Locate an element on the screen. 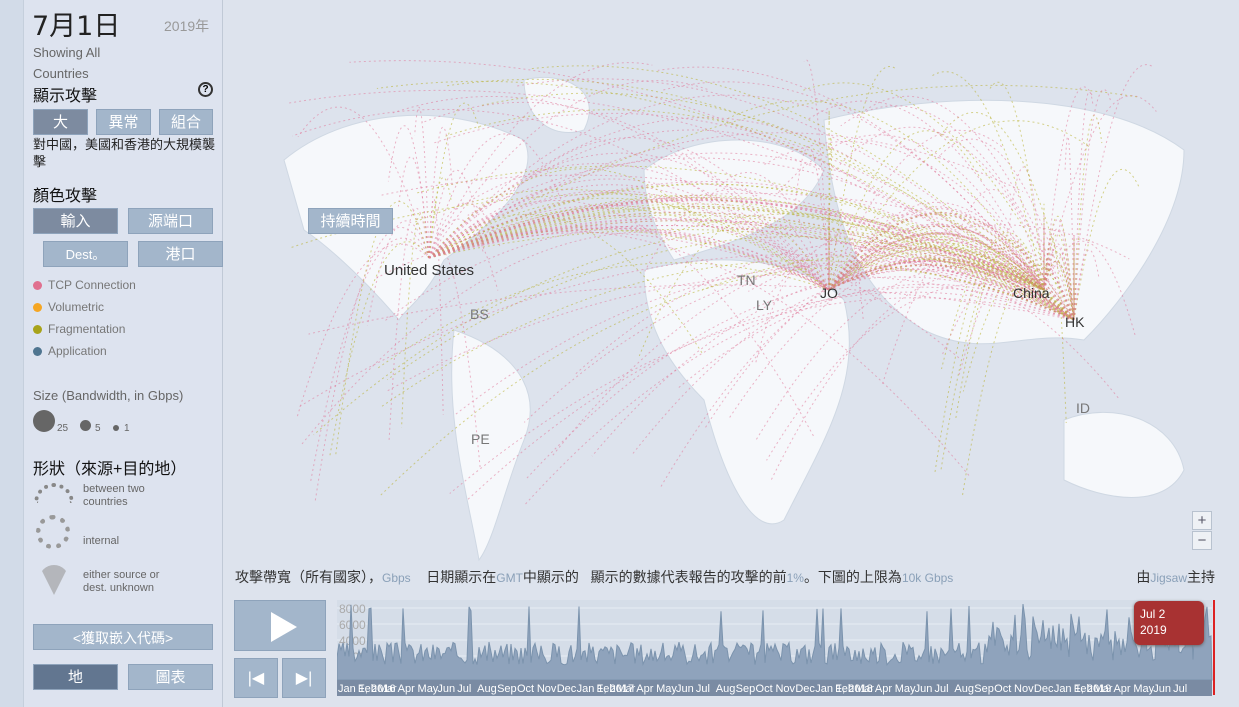 The width and height of the screenshot is (1239, 707). size-1-icon is located at coordinates (116, 428).